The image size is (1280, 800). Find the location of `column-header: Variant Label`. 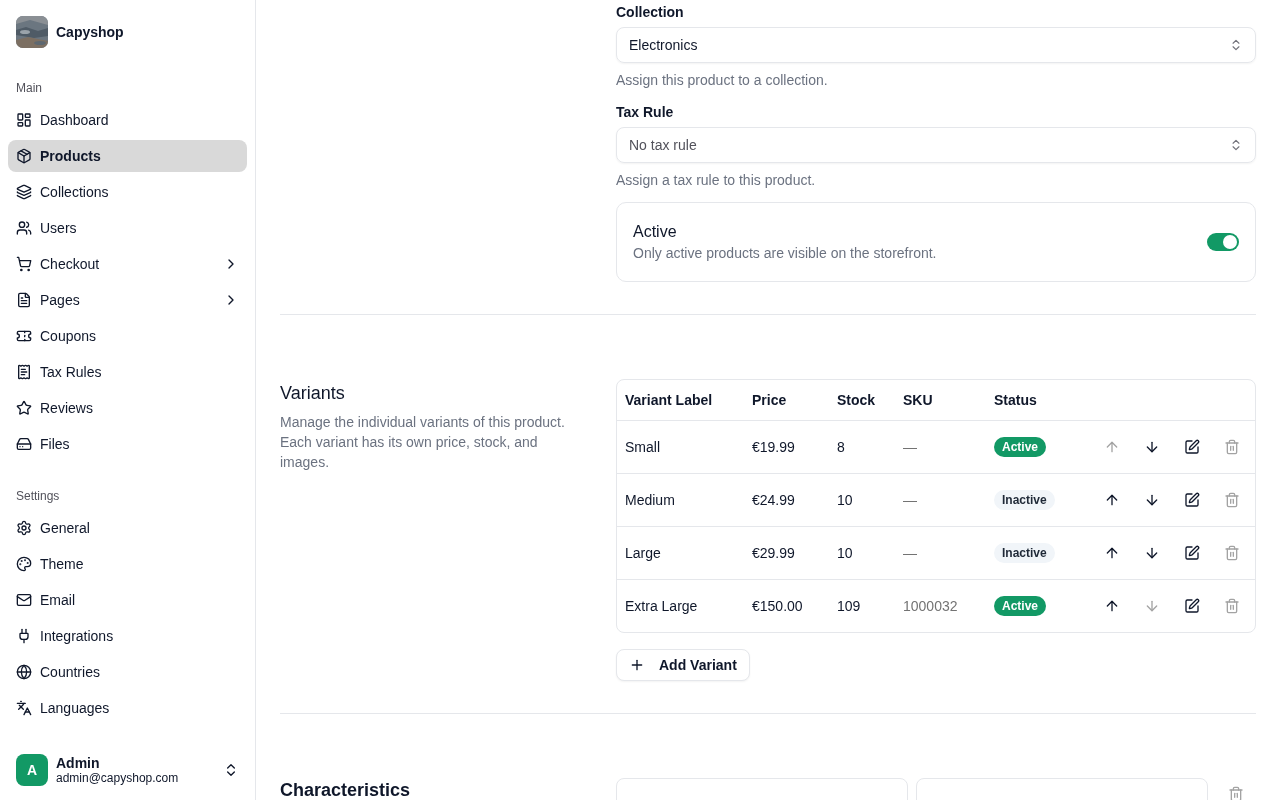

column-header: Variant Label is located at coordinates (669, 400).